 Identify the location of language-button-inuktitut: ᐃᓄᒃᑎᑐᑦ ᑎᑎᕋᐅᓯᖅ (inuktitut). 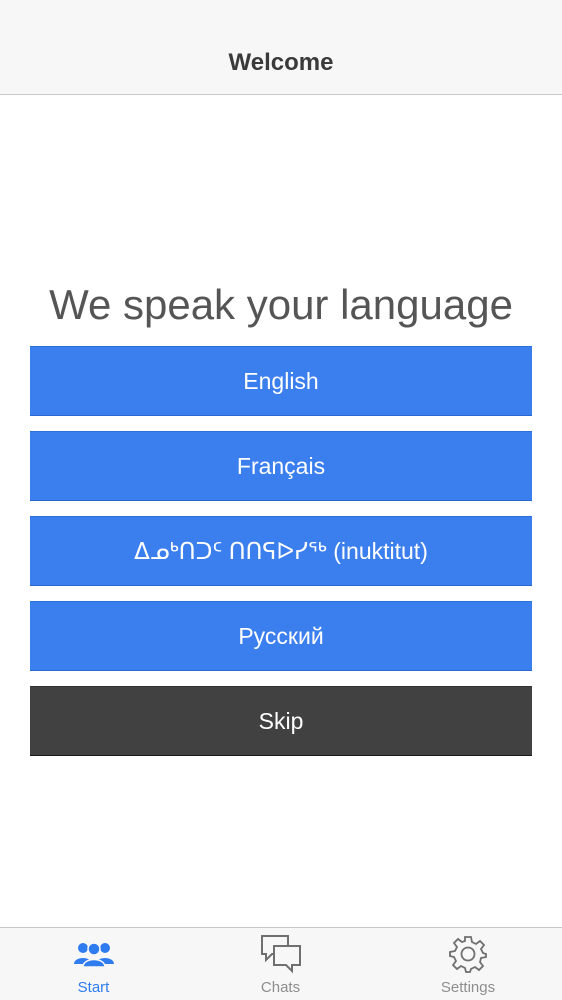
(281, 551).